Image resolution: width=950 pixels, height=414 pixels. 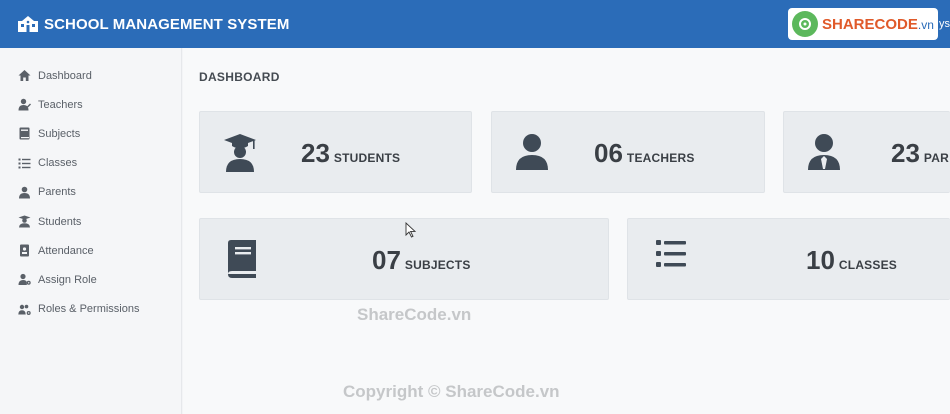 I want to click on copyright-watermark: Copyright © ShareCode.vn, so click(x=451, y=391).